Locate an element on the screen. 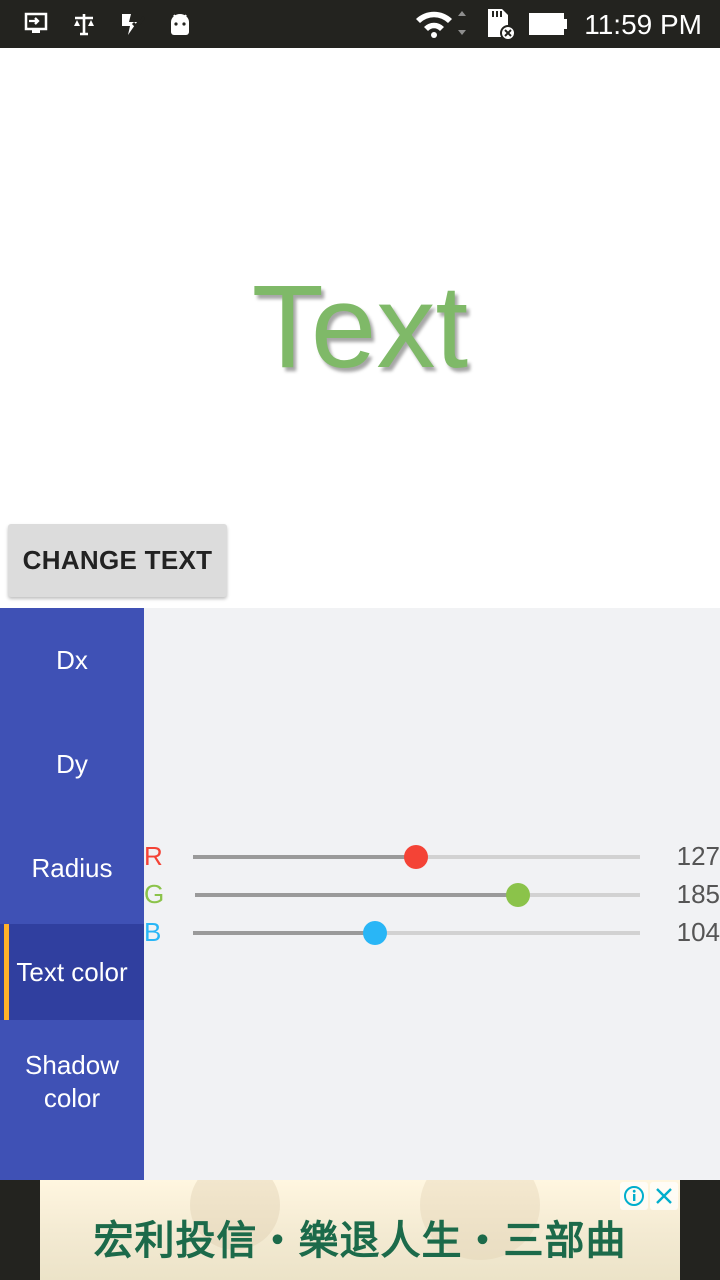 The image size is (720, 1280). green-value: 185 is located at coordinates (698, 894).